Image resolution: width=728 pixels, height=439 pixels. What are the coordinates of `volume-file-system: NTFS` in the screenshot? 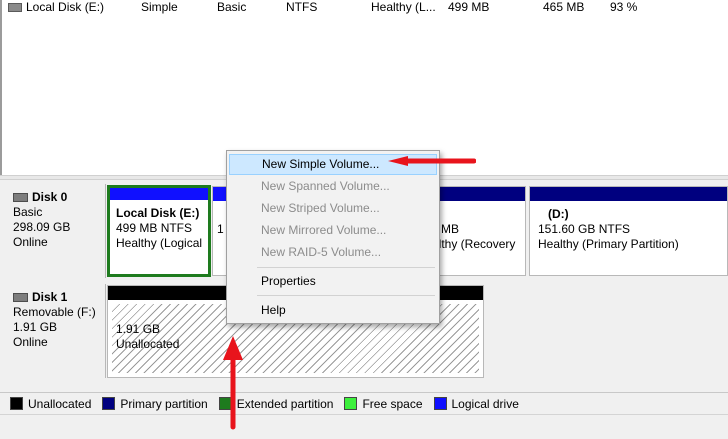 It's located at (302, 7).